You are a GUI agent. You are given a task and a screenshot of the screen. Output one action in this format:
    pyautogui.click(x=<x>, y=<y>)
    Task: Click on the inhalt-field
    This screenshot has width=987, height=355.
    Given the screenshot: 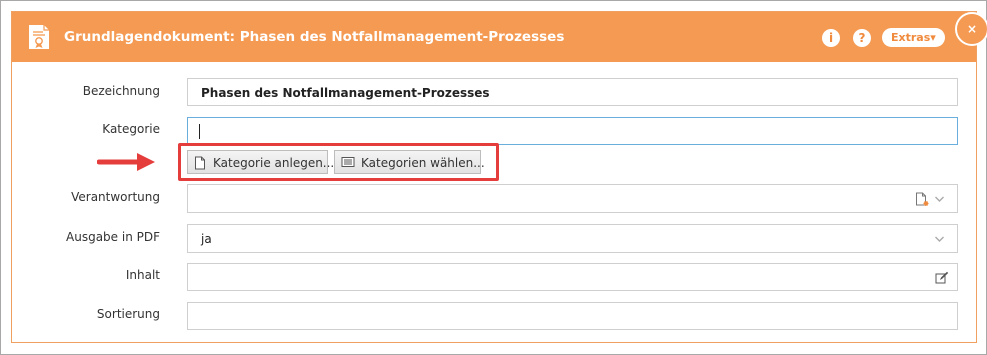 What is the action you would take?
    pyautogui.click(x=572, y=277)
    